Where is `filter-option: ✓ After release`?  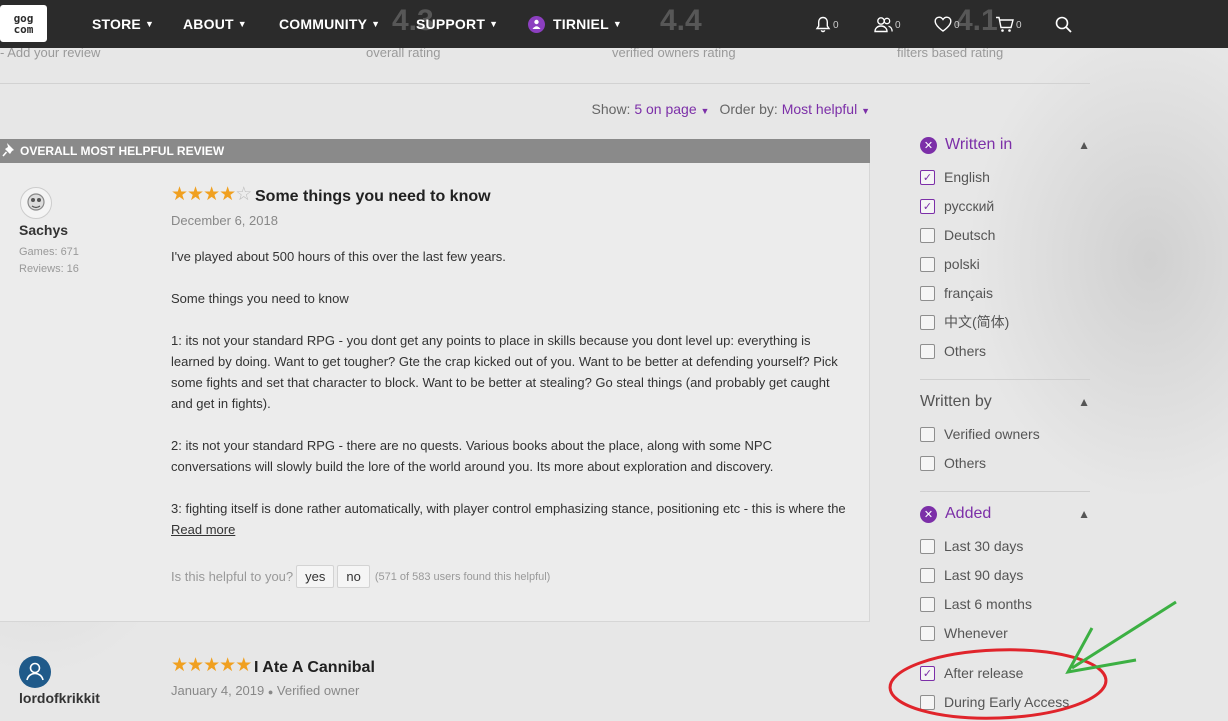
filter-option: ✓ After release is located at coordinates (971, 673).